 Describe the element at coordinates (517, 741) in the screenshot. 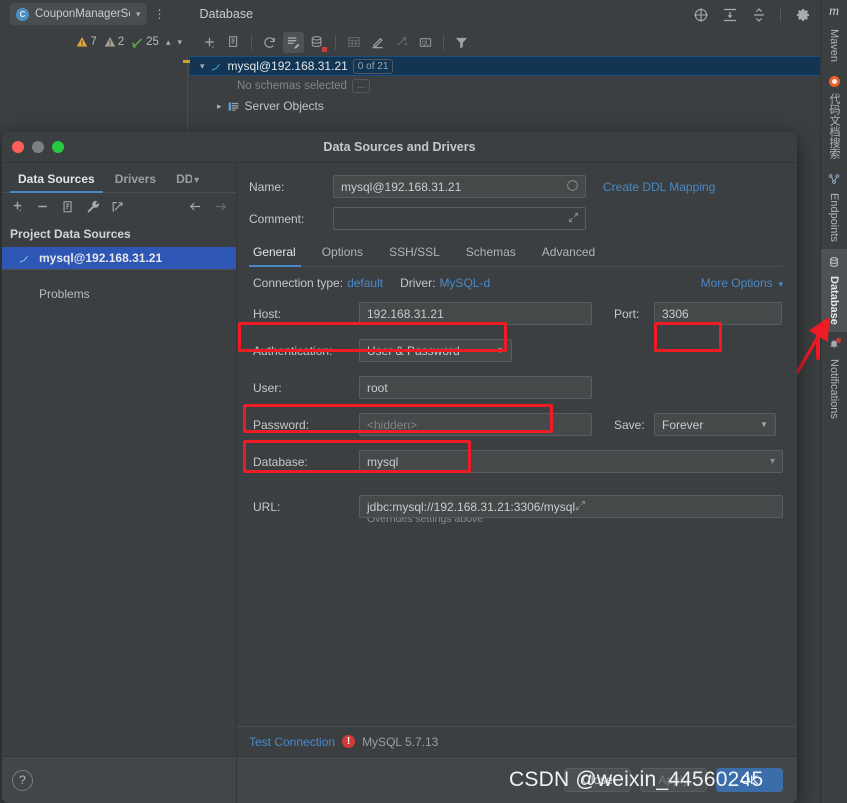

I see `connection-status-bar: Test Connection ! MySQL 5.7.13` at that location.